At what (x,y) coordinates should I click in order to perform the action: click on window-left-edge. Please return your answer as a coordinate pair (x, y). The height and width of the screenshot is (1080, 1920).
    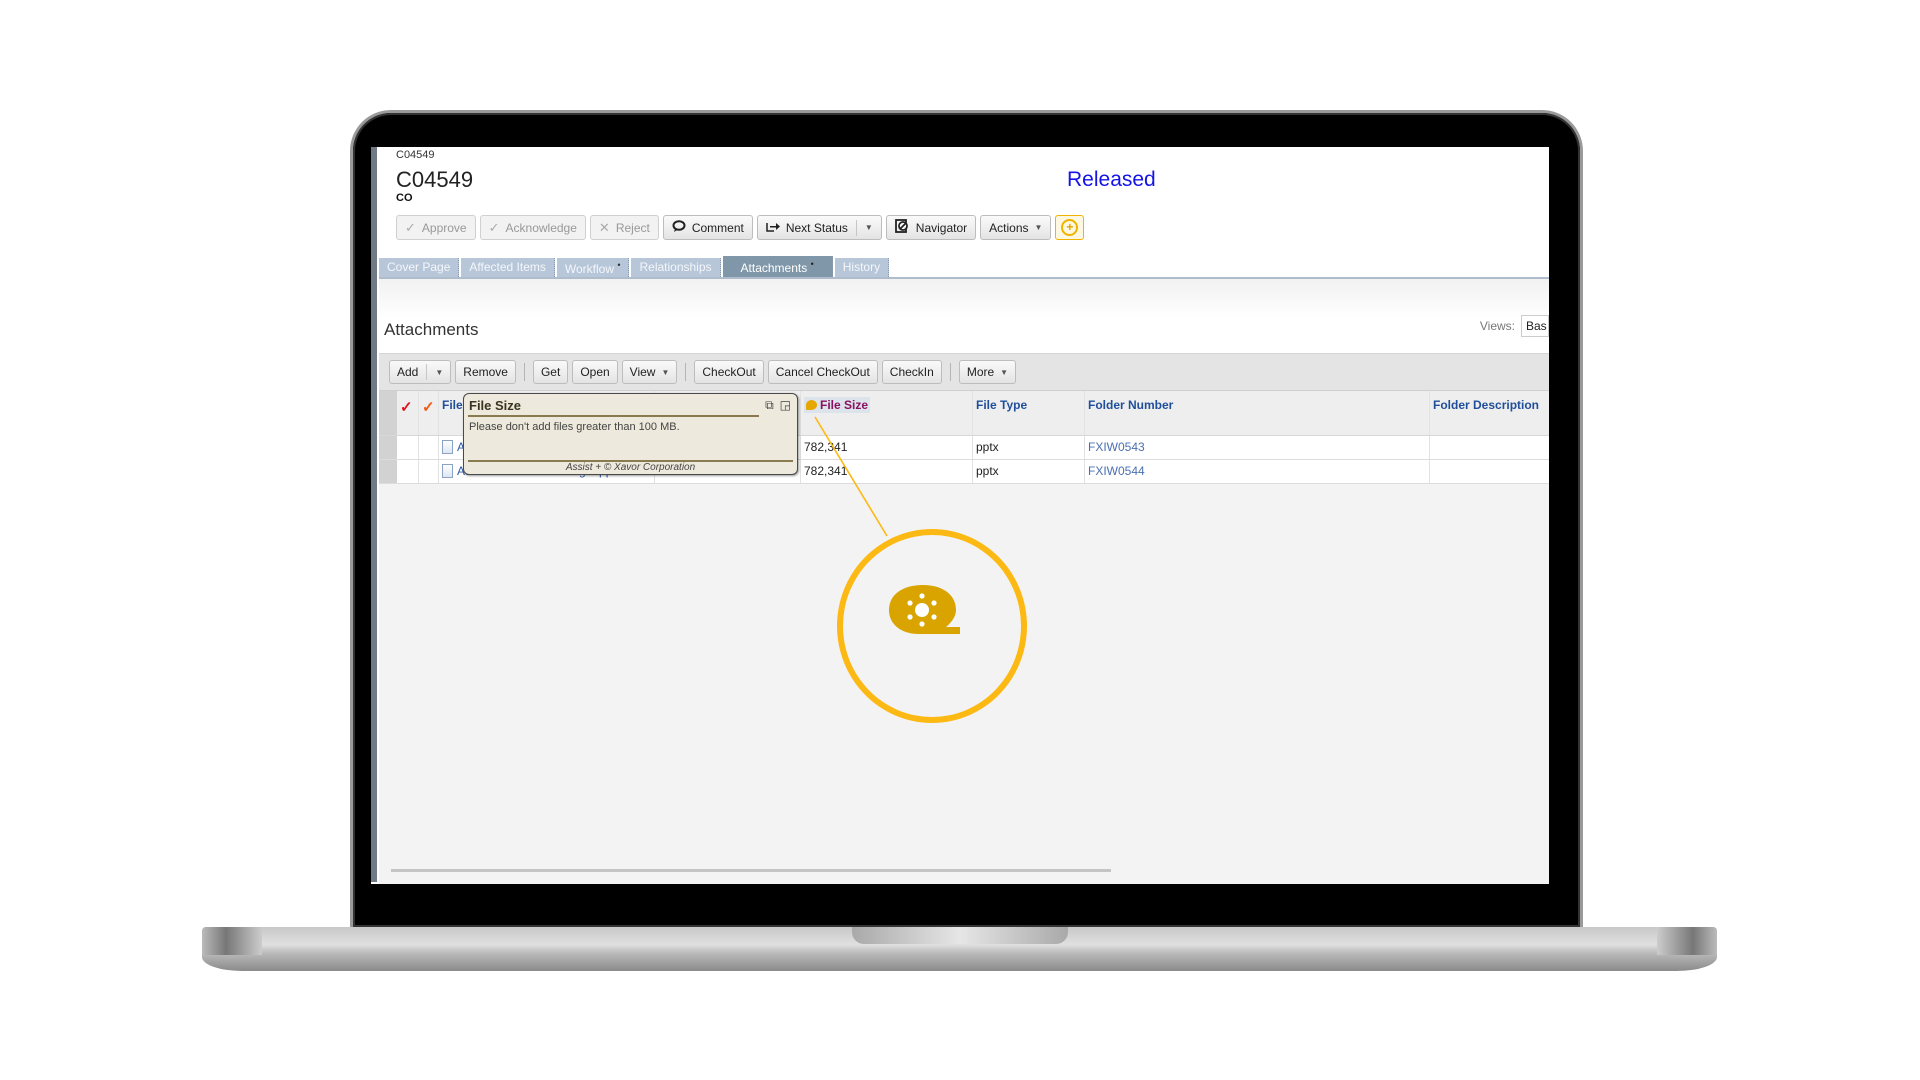
    Looking at the image, I should click on (374, 514).